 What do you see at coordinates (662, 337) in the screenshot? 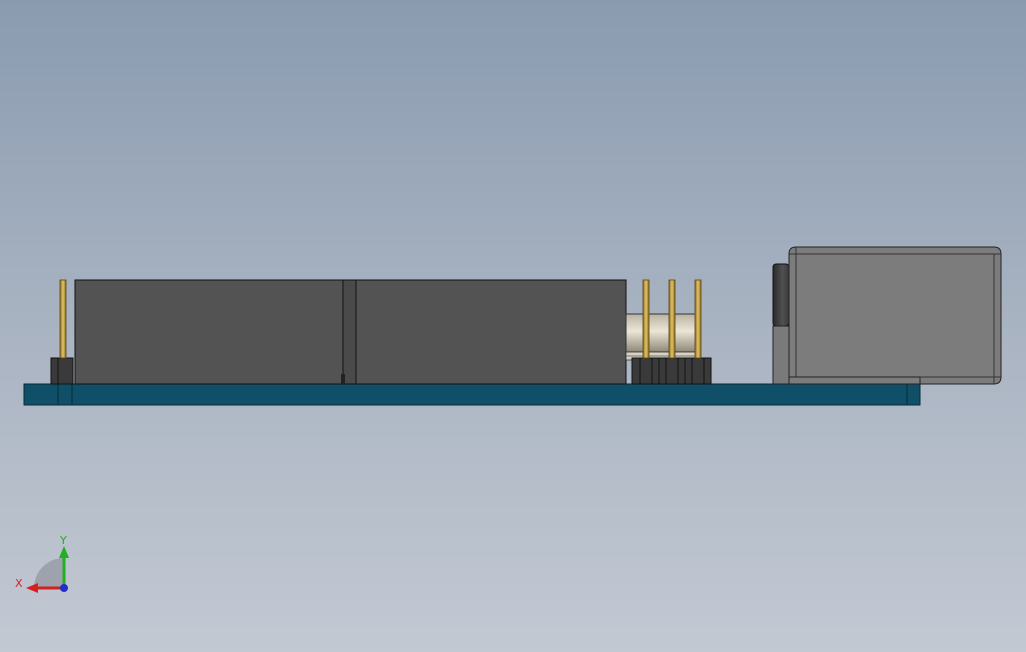
I see `cylinder-component` at bounding box center [662, 337].